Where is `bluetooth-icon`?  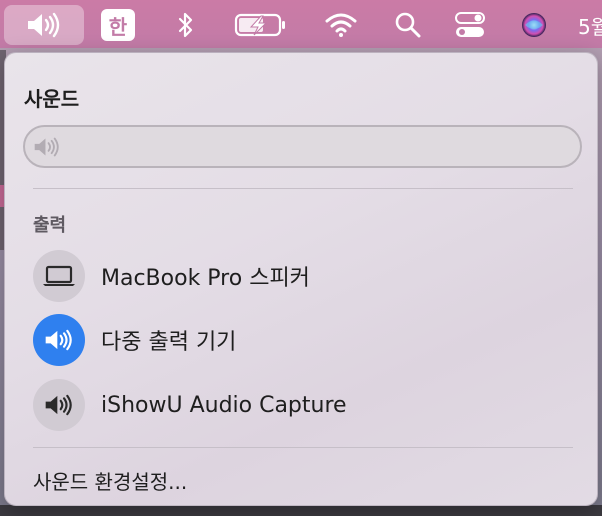
bluetooth-icon is located at coordinates (186, 25).